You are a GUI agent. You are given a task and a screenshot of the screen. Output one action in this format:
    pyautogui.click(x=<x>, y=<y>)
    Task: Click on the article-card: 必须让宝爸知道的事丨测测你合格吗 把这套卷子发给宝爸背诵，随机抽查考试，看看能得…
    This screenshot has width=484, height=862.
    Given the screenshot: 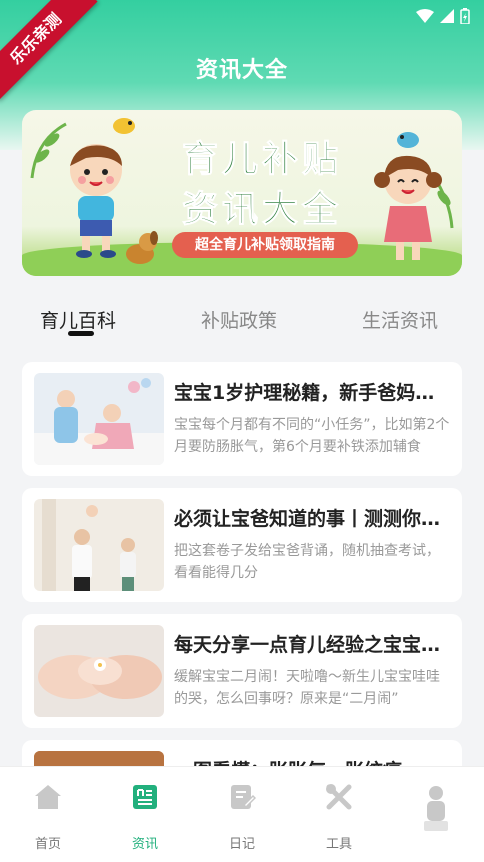 What is the action you would take?
    pyautogui.click(x=242, y=545)
    